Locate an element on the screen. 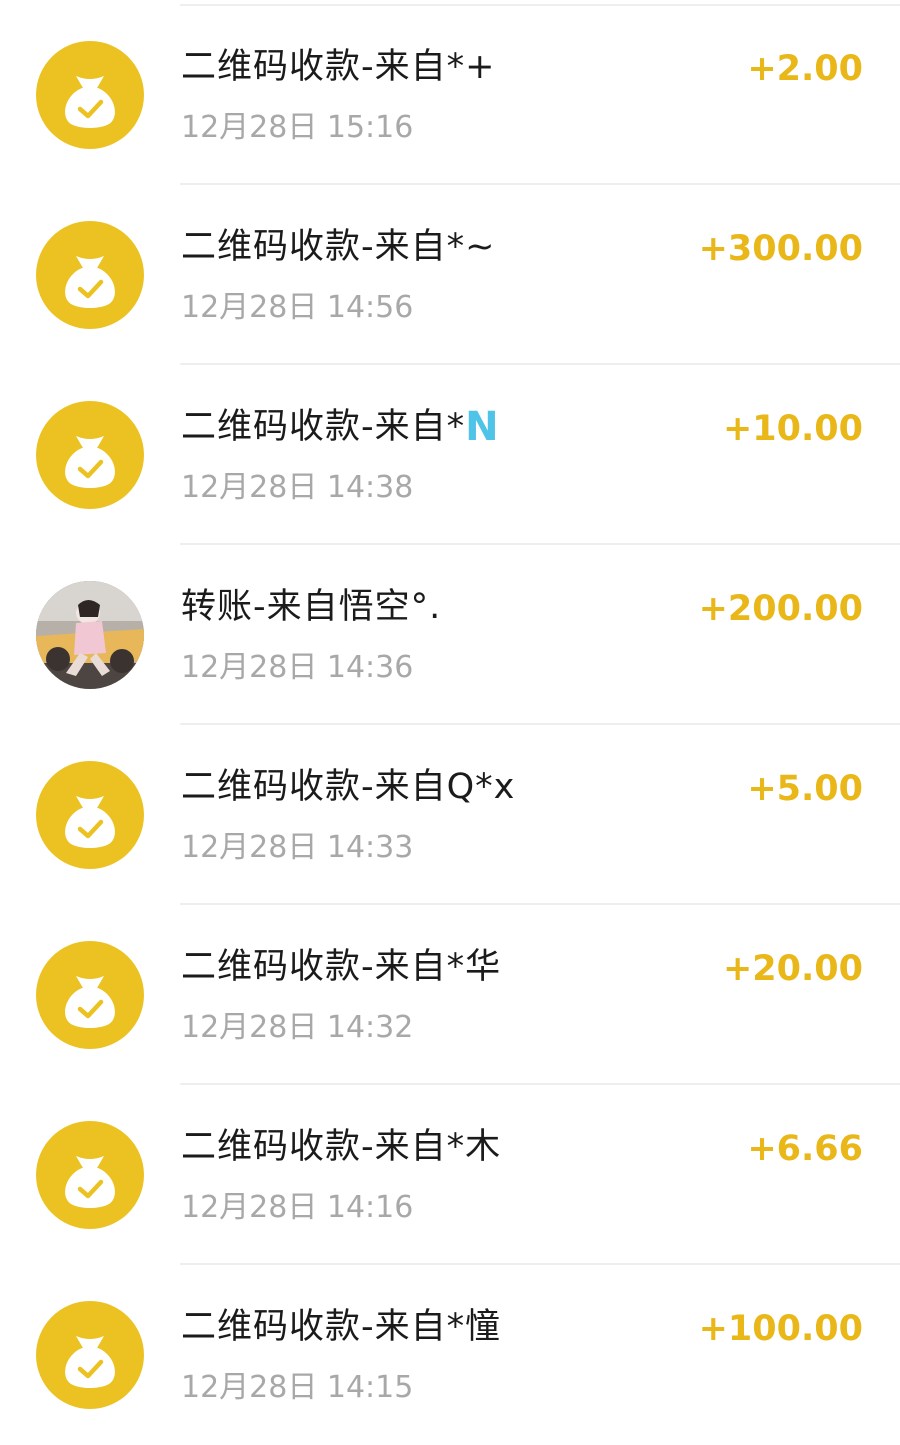 This screenshot has height=1445, width=900. transaction-title: 转账-来自悟空°. is located at coordinates (311, 607).